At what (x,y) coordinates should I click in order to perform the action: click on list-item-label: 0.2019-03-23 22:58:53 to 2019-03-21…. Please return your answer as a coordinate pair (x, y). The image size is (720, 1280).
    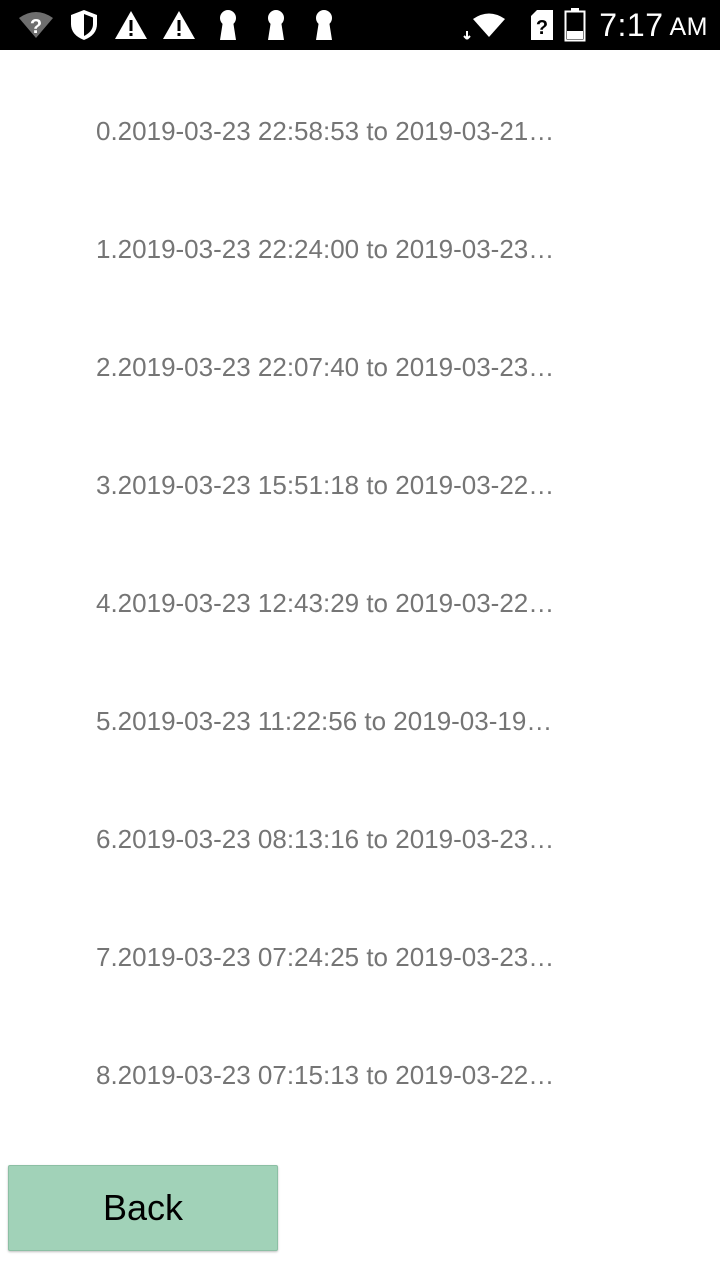
    Looking at the image, I should click on (325, 131).